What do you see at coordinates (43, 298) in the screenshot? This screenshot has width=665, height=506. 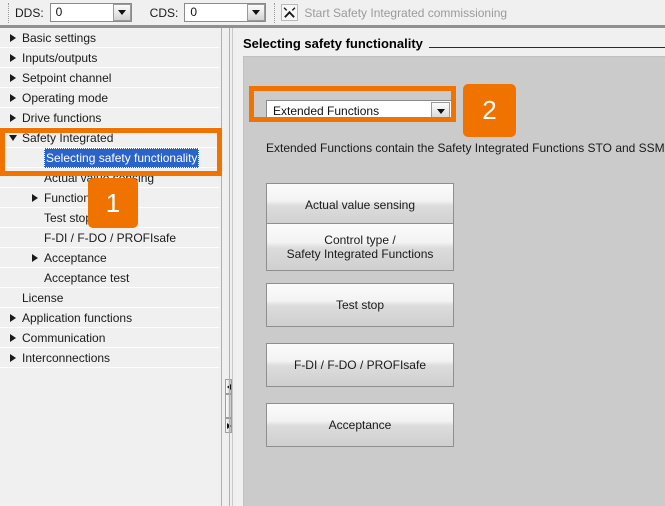 I see `tree-item-label: License` at bounding box center [43, 298].